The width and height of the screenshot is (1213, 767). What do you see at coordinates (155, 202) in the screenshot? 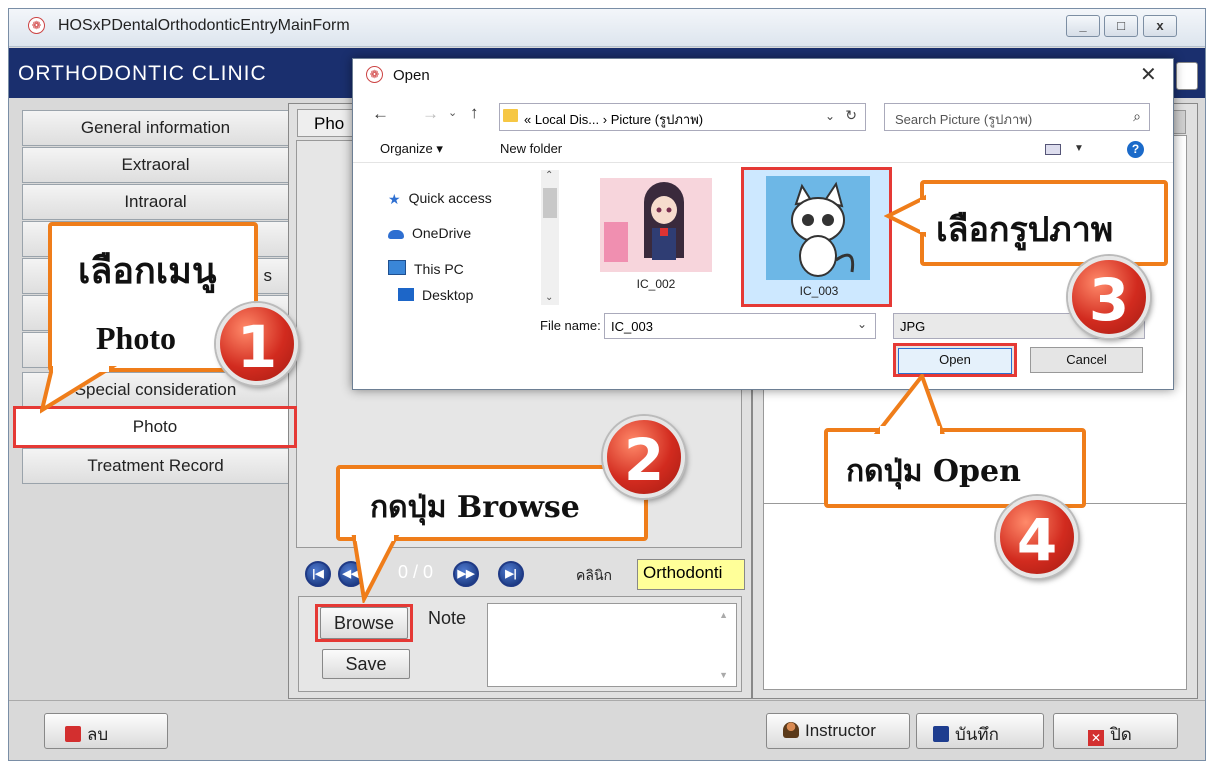
I see `nav-item-intraoral: Intraoral` at bounding box center [155, 202].